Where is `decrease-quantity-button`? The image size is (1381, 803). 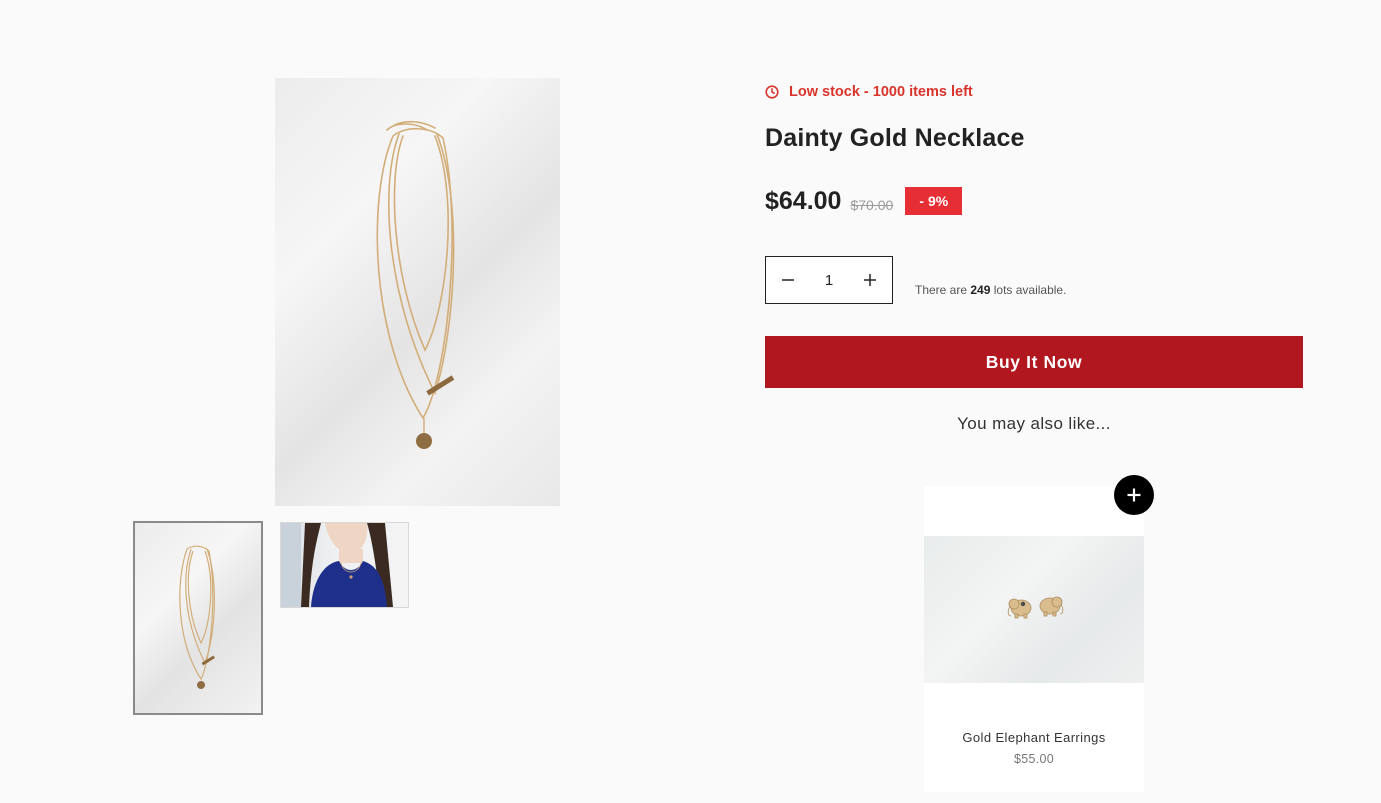 decrease-quantity-button is located at coordinates (788, 280).